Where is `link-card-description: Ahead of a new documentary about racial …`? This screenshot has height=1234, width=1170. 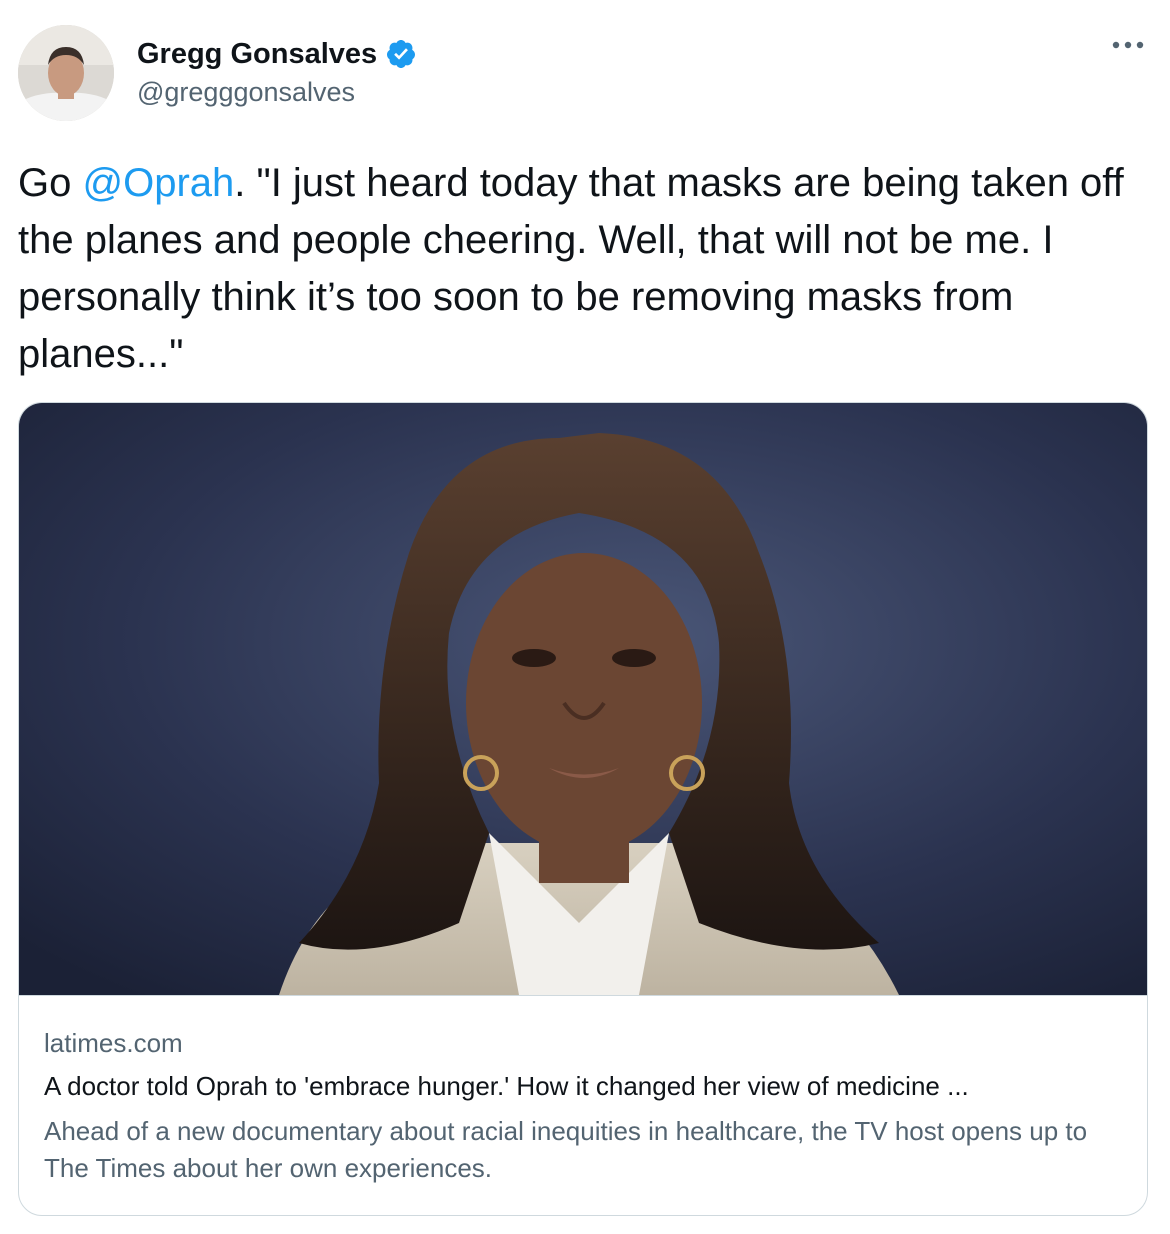 link-card-description: Ahead of a new documentary about racial … is located at coordinates (566, 1149).